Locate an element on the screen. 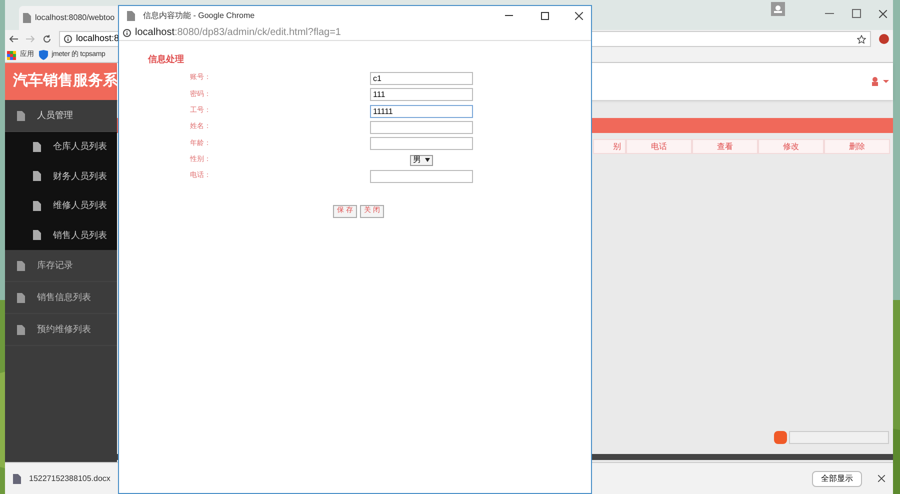 Image resolution: width=900 pixels, height=494 pixels. url-text: localhost:8080/dp83/admin/ck/edit.html?flag=1 is located at coordinates (238, 33).